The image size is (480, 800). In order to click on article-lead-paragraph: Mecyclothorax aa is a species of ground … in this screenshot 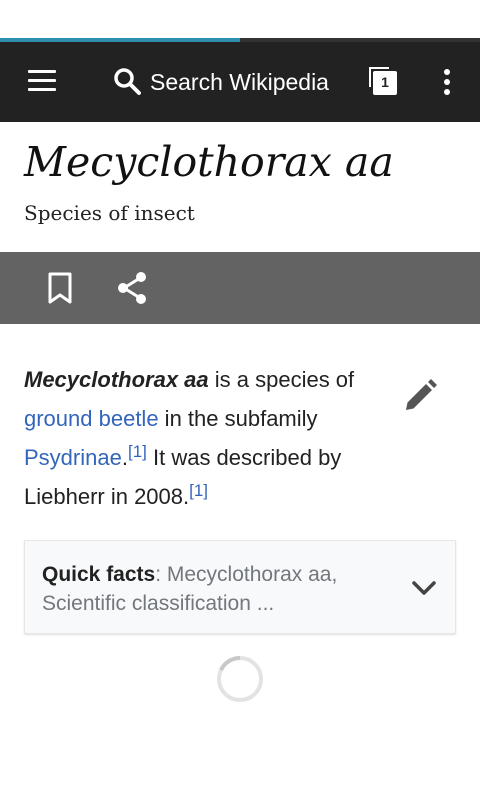, I will do `click(199, 438)`.